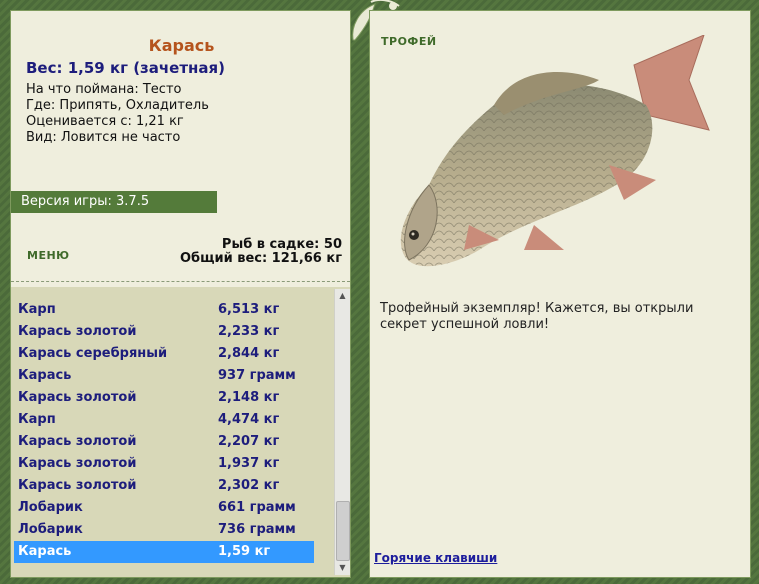  What do you see at coordinates (281, 244) in the screenshot?
I see `keepnet-count: Рыб в садке: 50` at bounding box center [281, 244].